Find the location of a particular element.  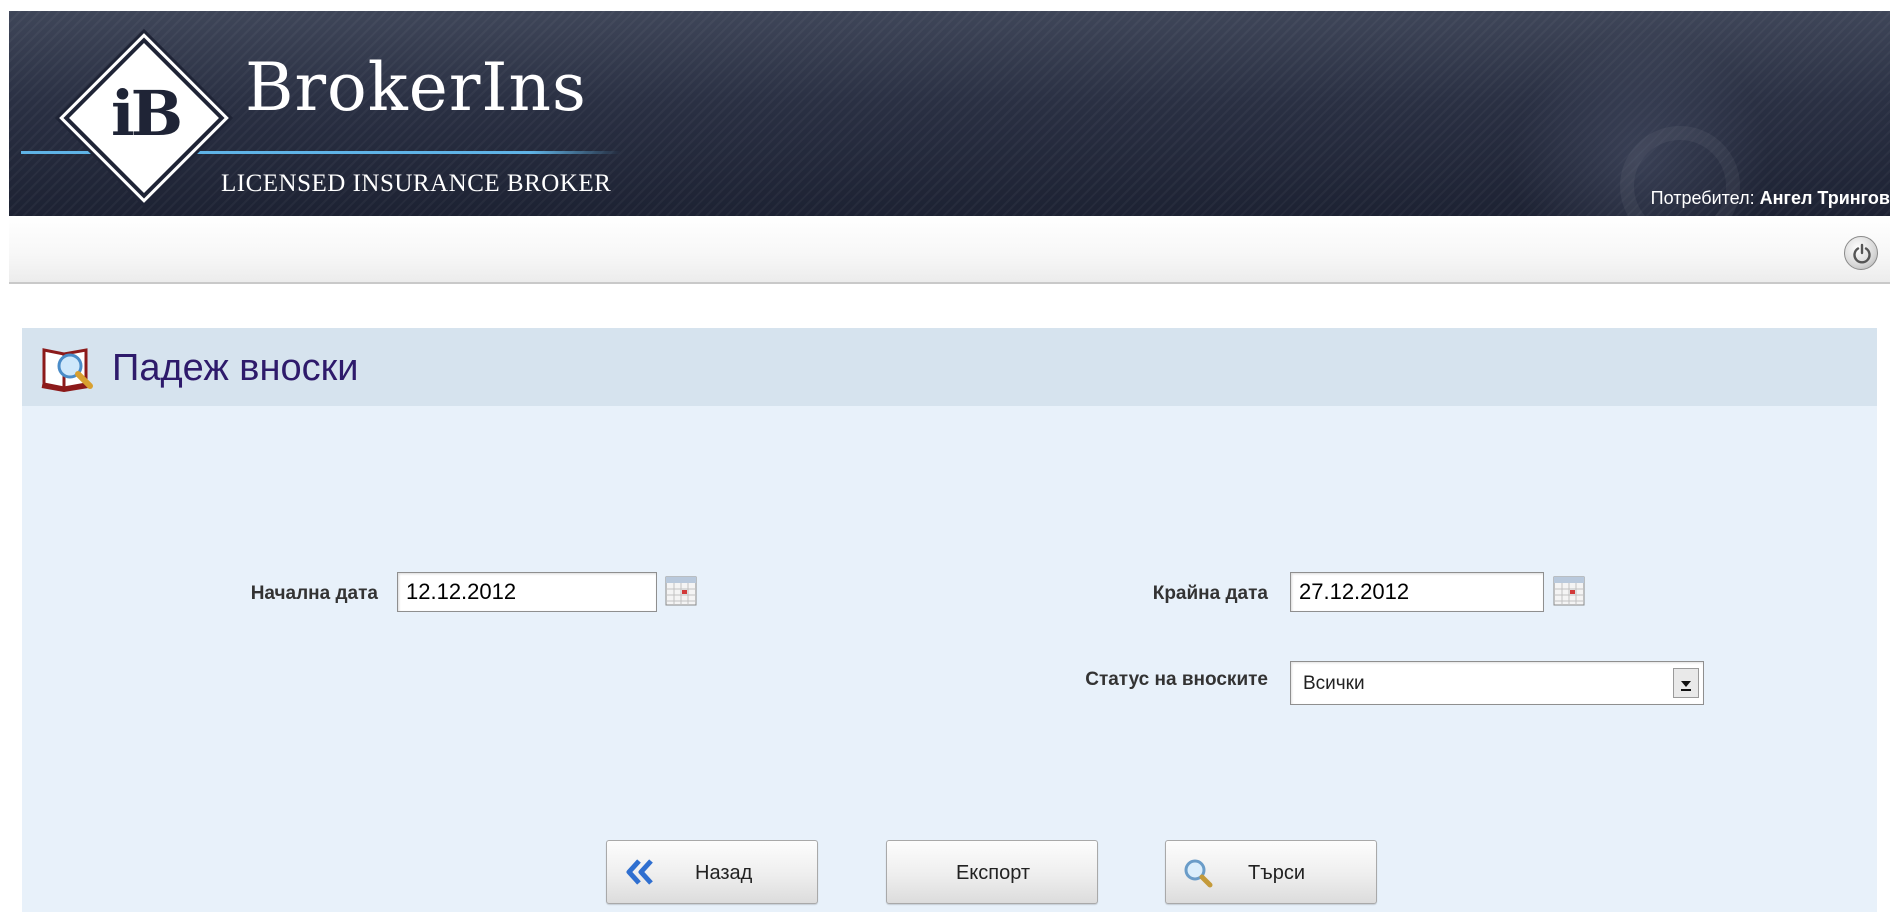

start-date-label: Начална дата is located at coordinates (314, 593).